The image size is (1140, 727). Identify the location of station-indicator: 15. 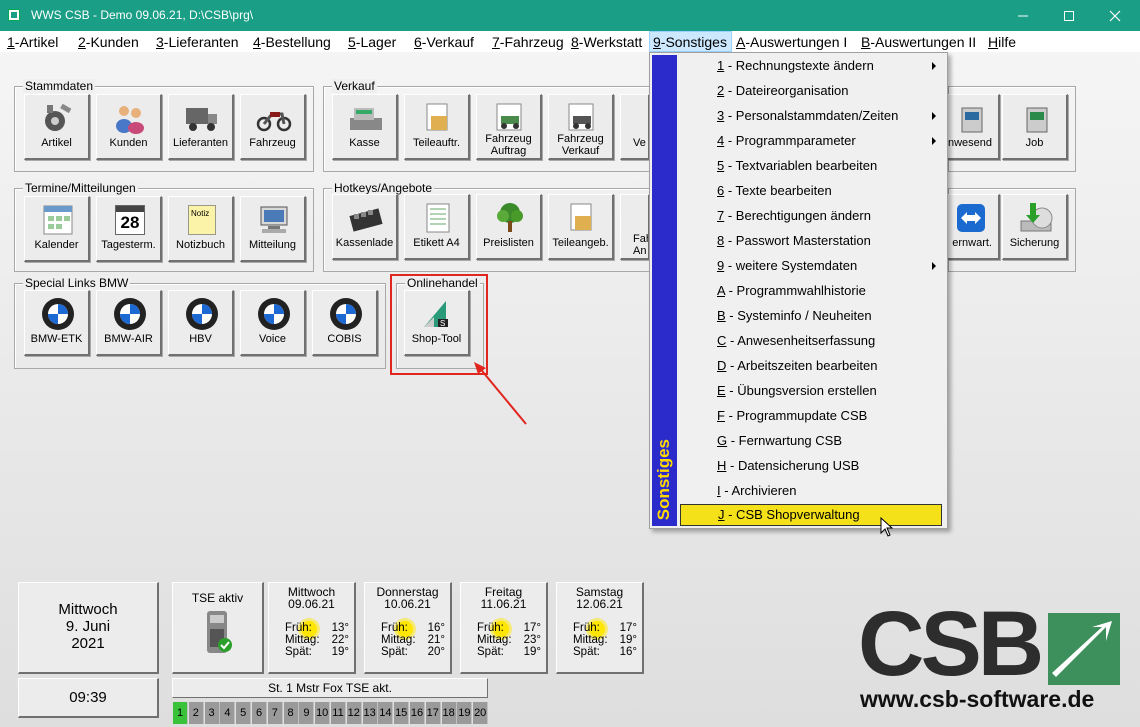
(402, 713).